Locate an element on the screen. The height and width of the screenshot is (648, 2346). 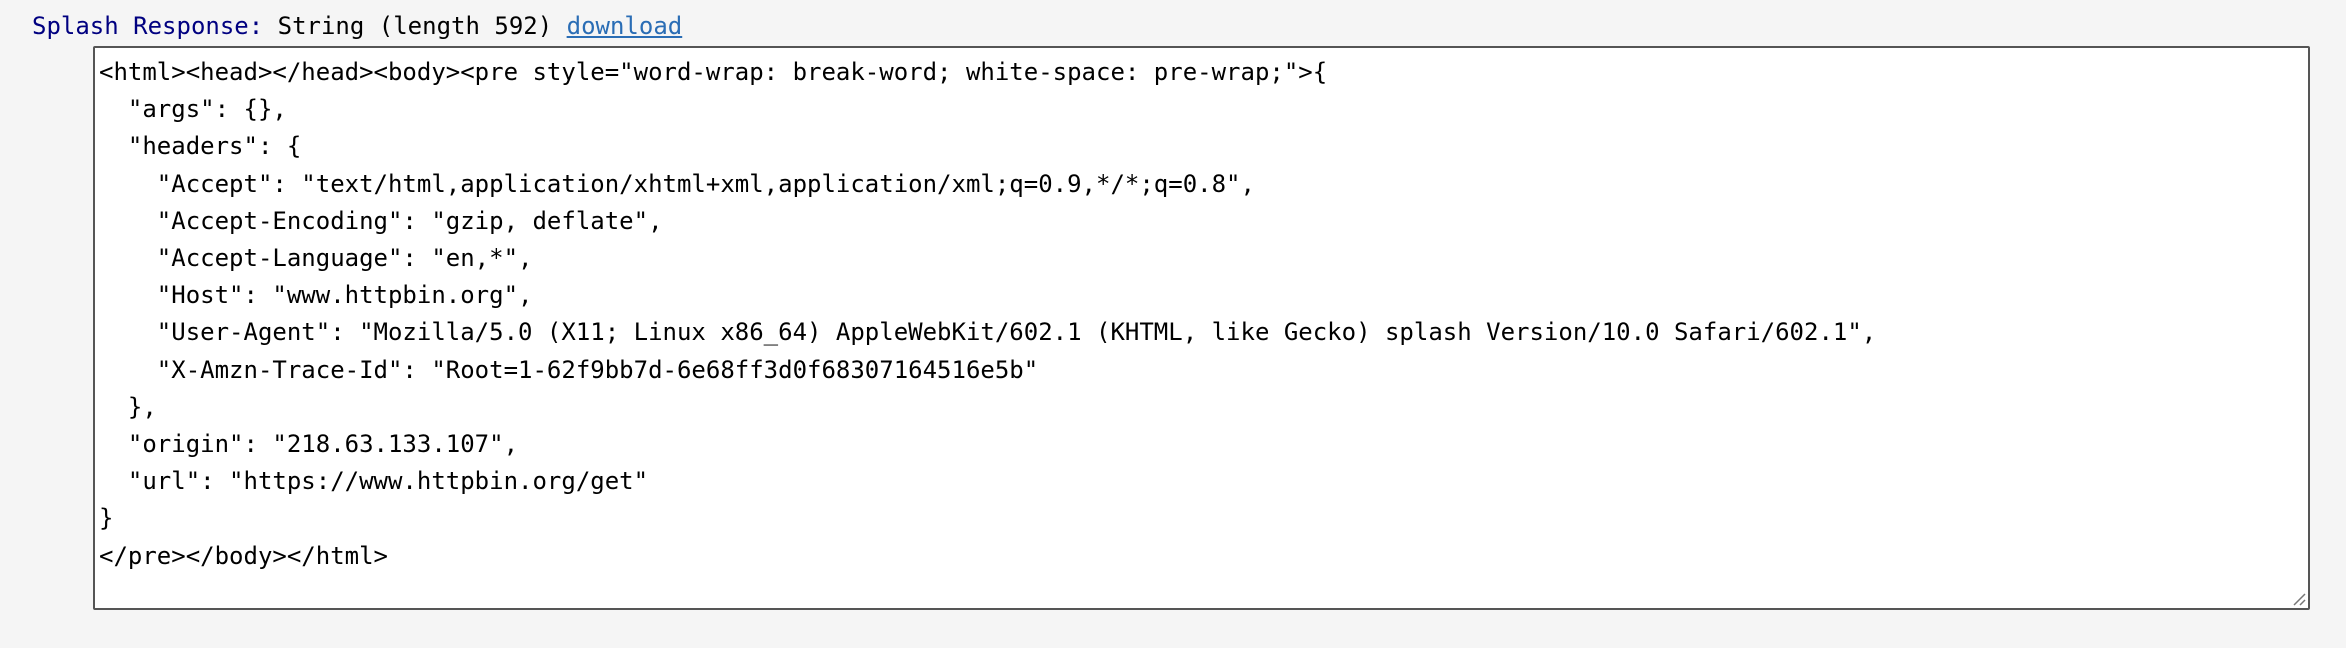
response-type-info: String (length 592) is located at coordinates (415, 26).